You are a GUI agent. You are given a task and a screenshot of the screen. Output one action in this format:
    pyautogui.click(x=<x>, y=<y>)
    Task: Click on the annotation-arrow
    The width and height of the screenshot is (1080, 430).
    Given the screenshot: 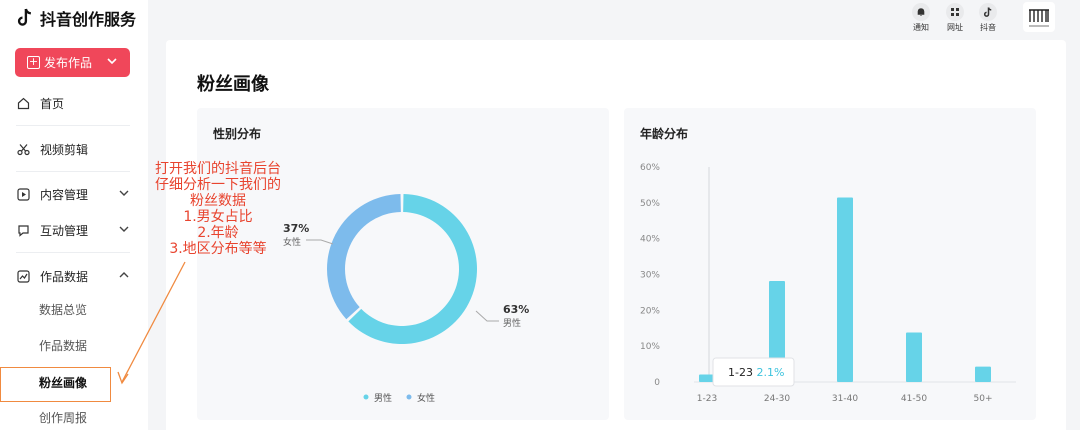 What is the action you would take?
    pyautogui.click(x=151, y=323)
    